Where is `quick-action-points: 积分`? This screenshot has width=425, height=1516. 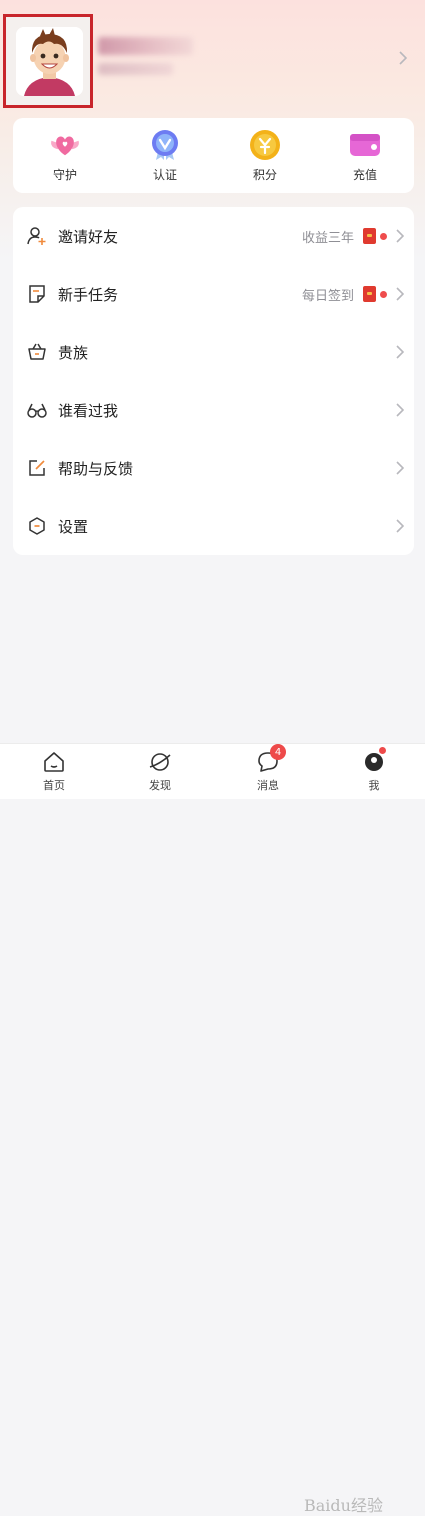 quick-action-points: 积分 is located at coordinates (265, 155).